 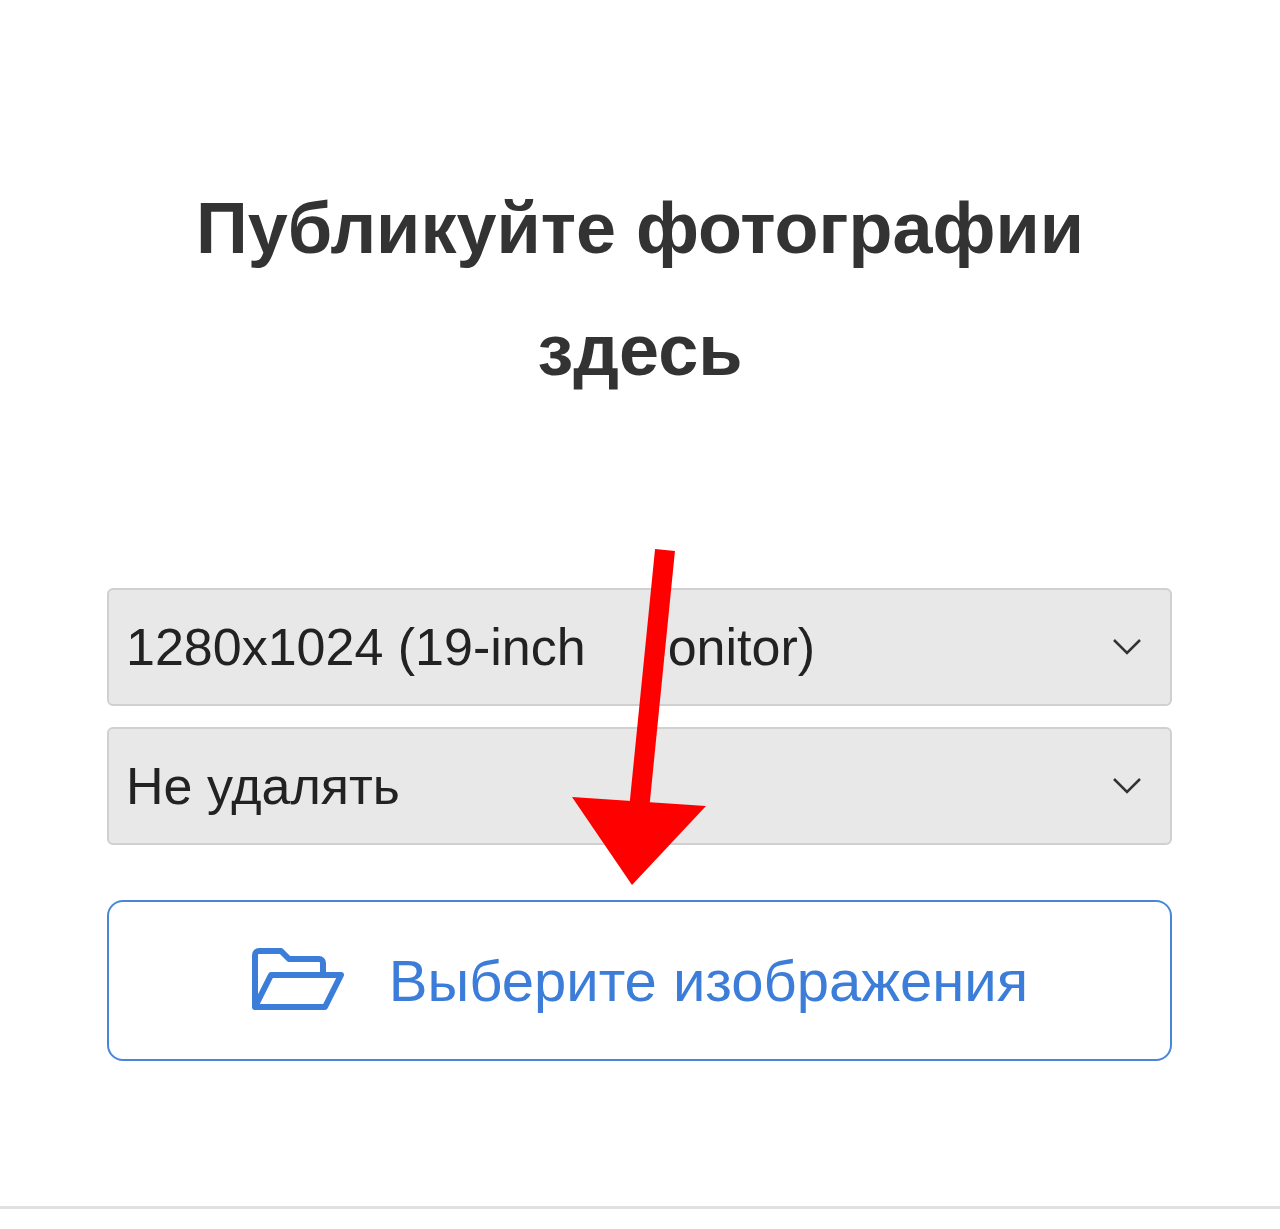 What do you see at coordinates (639, 647) in the screenshot?
I see `dropdown-field: 1280x1024 (19-inch onitor)` at bounding box center [639, 647].